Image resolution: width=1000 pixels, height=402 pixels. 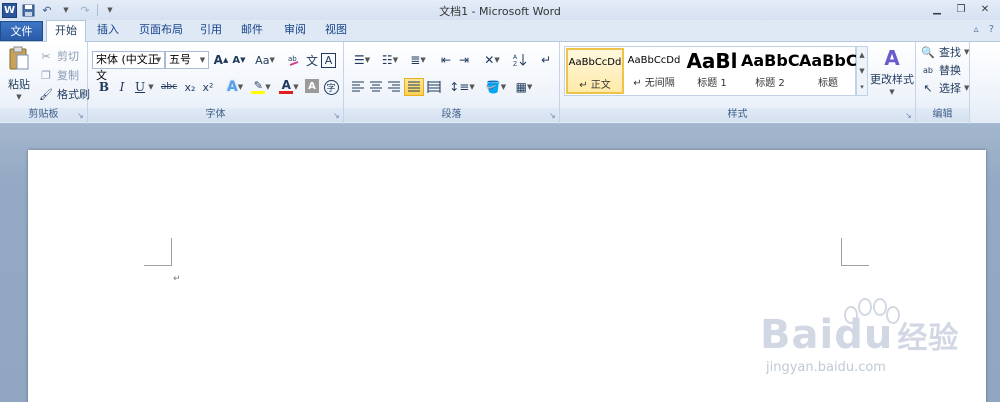 What do you see at coordinates (828, 83) in the screenshot?
I see `style-name: 标题` at bounding box center [828, 83].